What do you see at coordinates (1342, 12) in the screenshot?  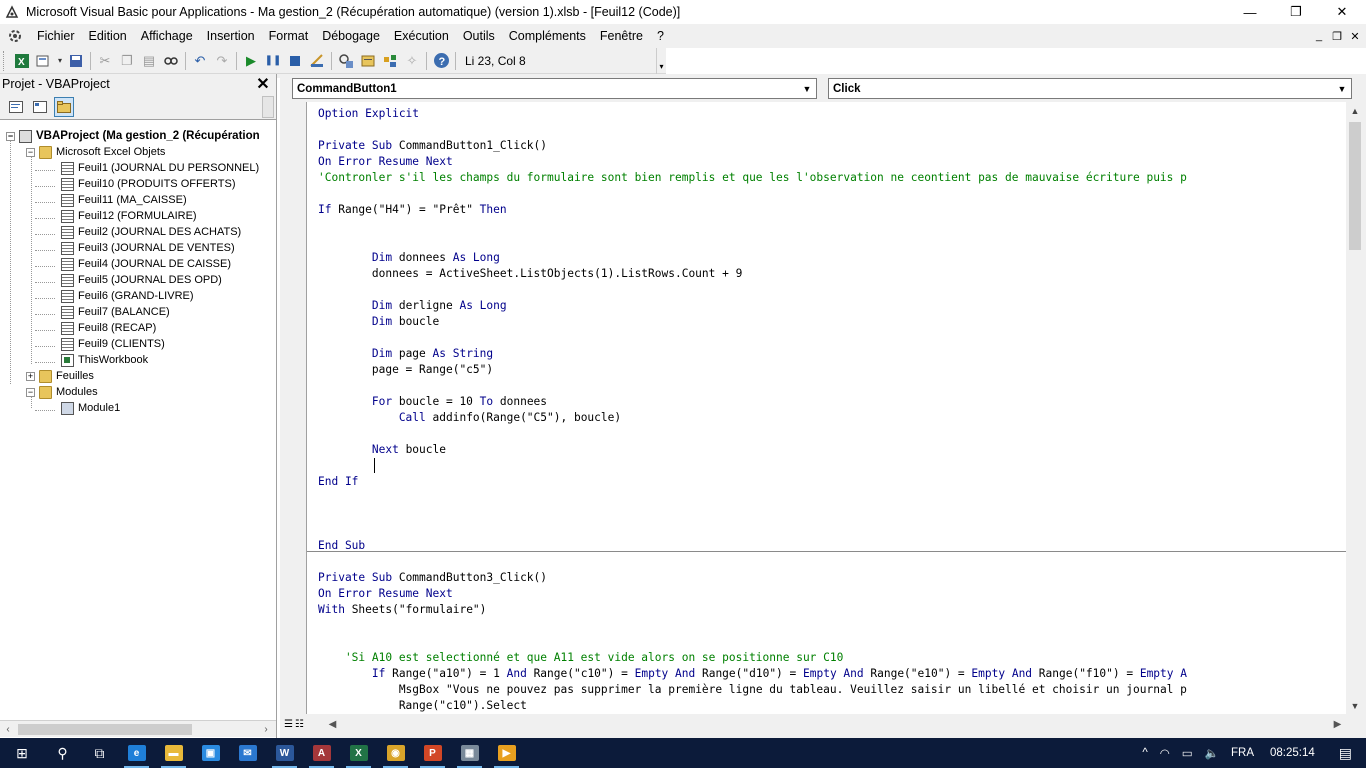 I see `close-button: ✕` at bounding box center [1342, 12].